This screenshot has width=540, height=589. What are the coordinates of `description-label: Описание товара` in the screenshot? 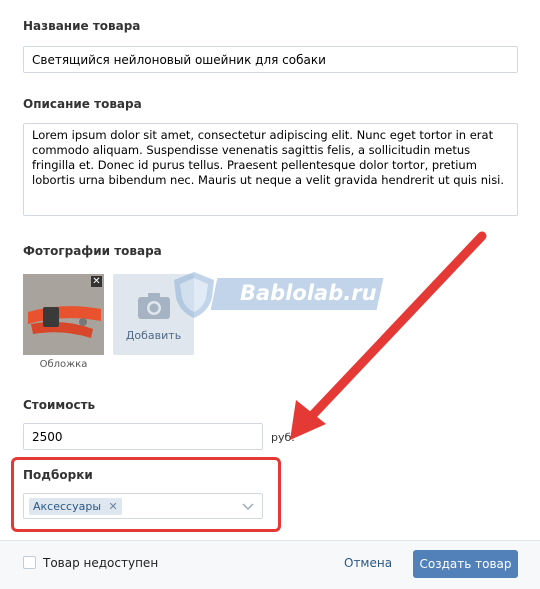 It's located at (82, 104).